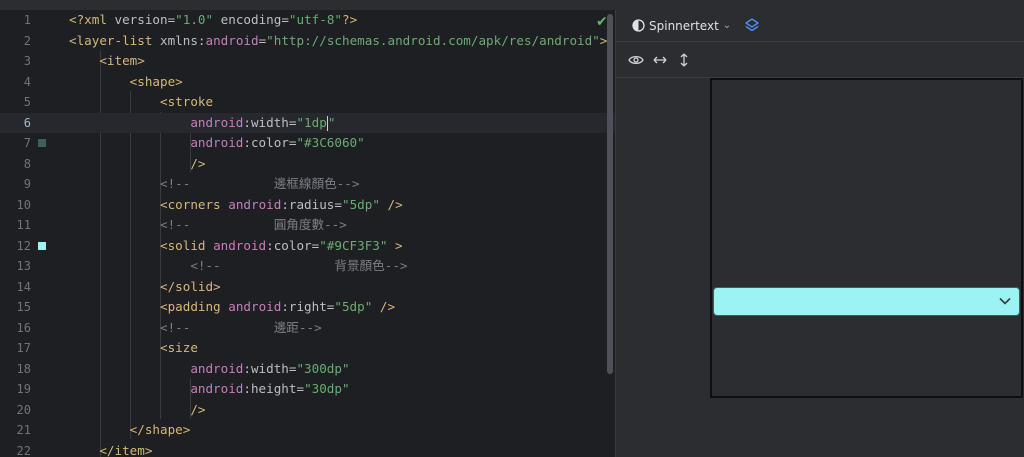 The image size is (1024, 457). I want to click on code-text: android:width="300dp", so click(209, 369).